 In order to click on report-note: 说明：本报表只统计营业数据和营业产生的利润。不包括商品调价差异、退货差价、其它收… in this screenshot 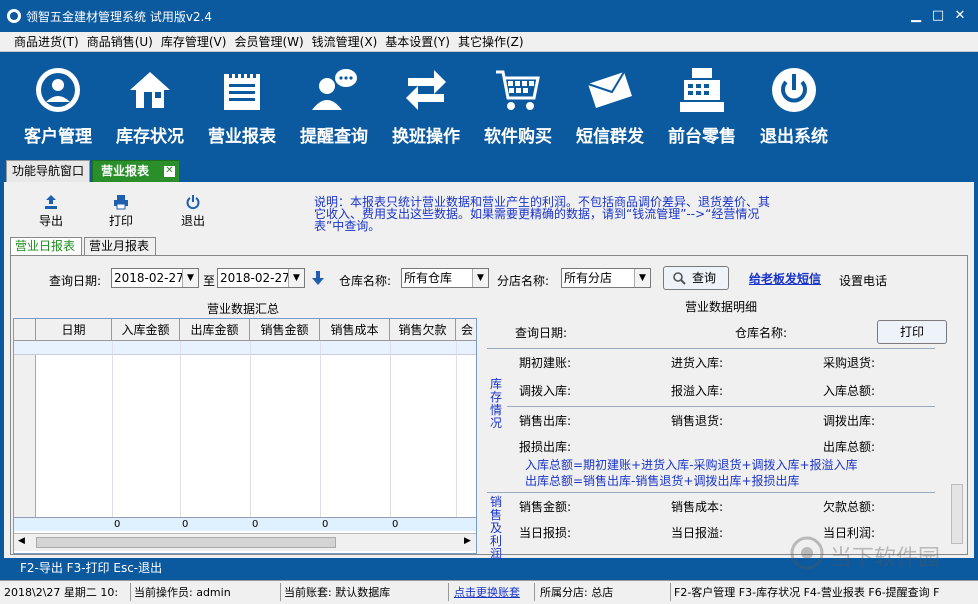, I will do `click(542, 214)`.